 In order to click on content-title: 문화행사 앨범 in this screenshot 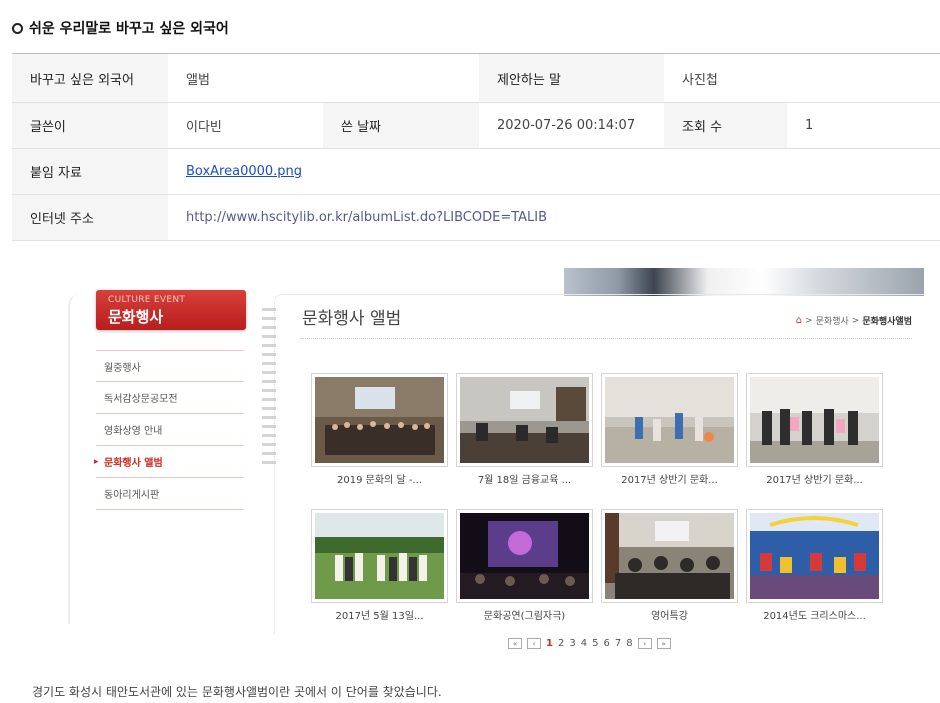, I will do `click(352, 319)`.